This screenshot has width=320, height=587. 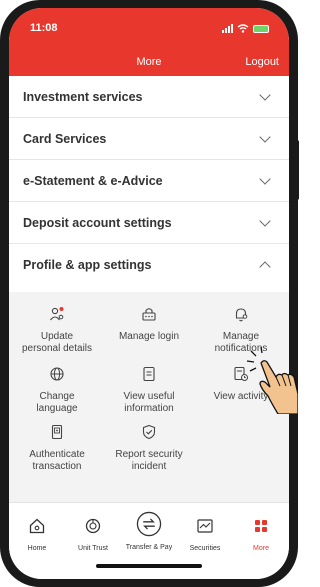 I want to click on chart-icon, so click(x=205, y=526).